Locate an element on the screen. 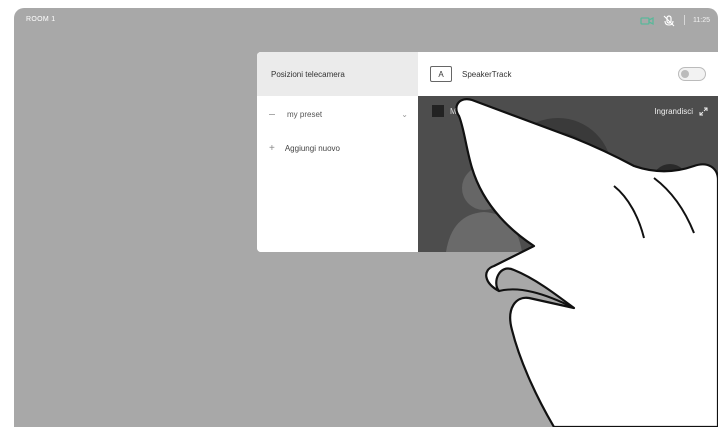 Image resolution: width=718 pixels, height=427 pixels. speakertrack-row: A SpeakerTrack is located at coordinates (568, 74).